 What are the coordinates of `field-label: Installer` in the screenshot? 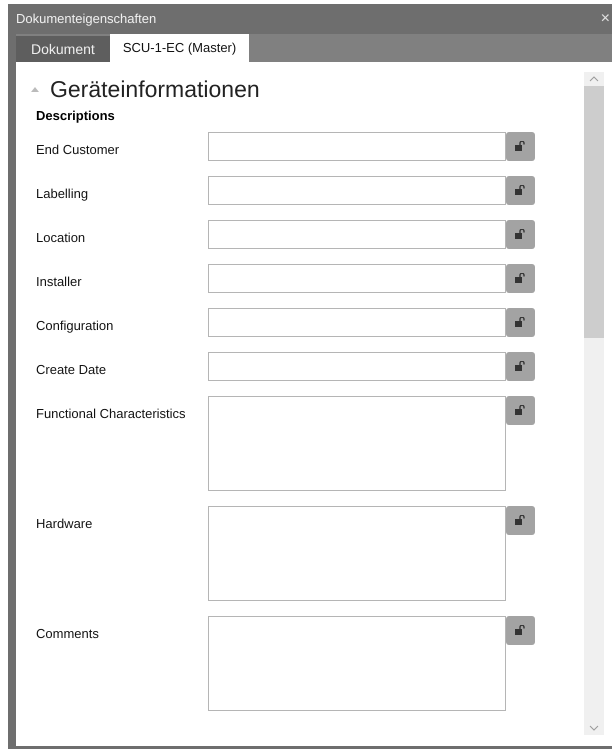 It's located at (59, 281).